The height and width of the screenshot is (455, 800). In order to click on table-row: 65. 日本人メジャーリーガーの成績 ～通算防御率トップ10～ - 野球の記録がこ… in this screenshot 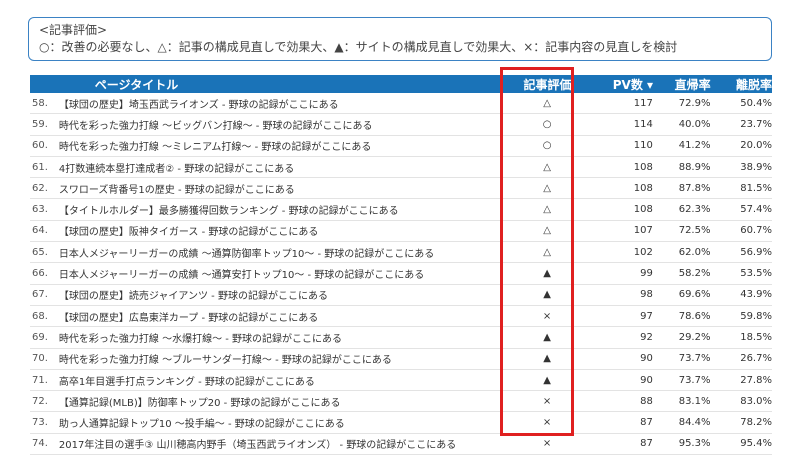, I will do `click(401, 253)`.